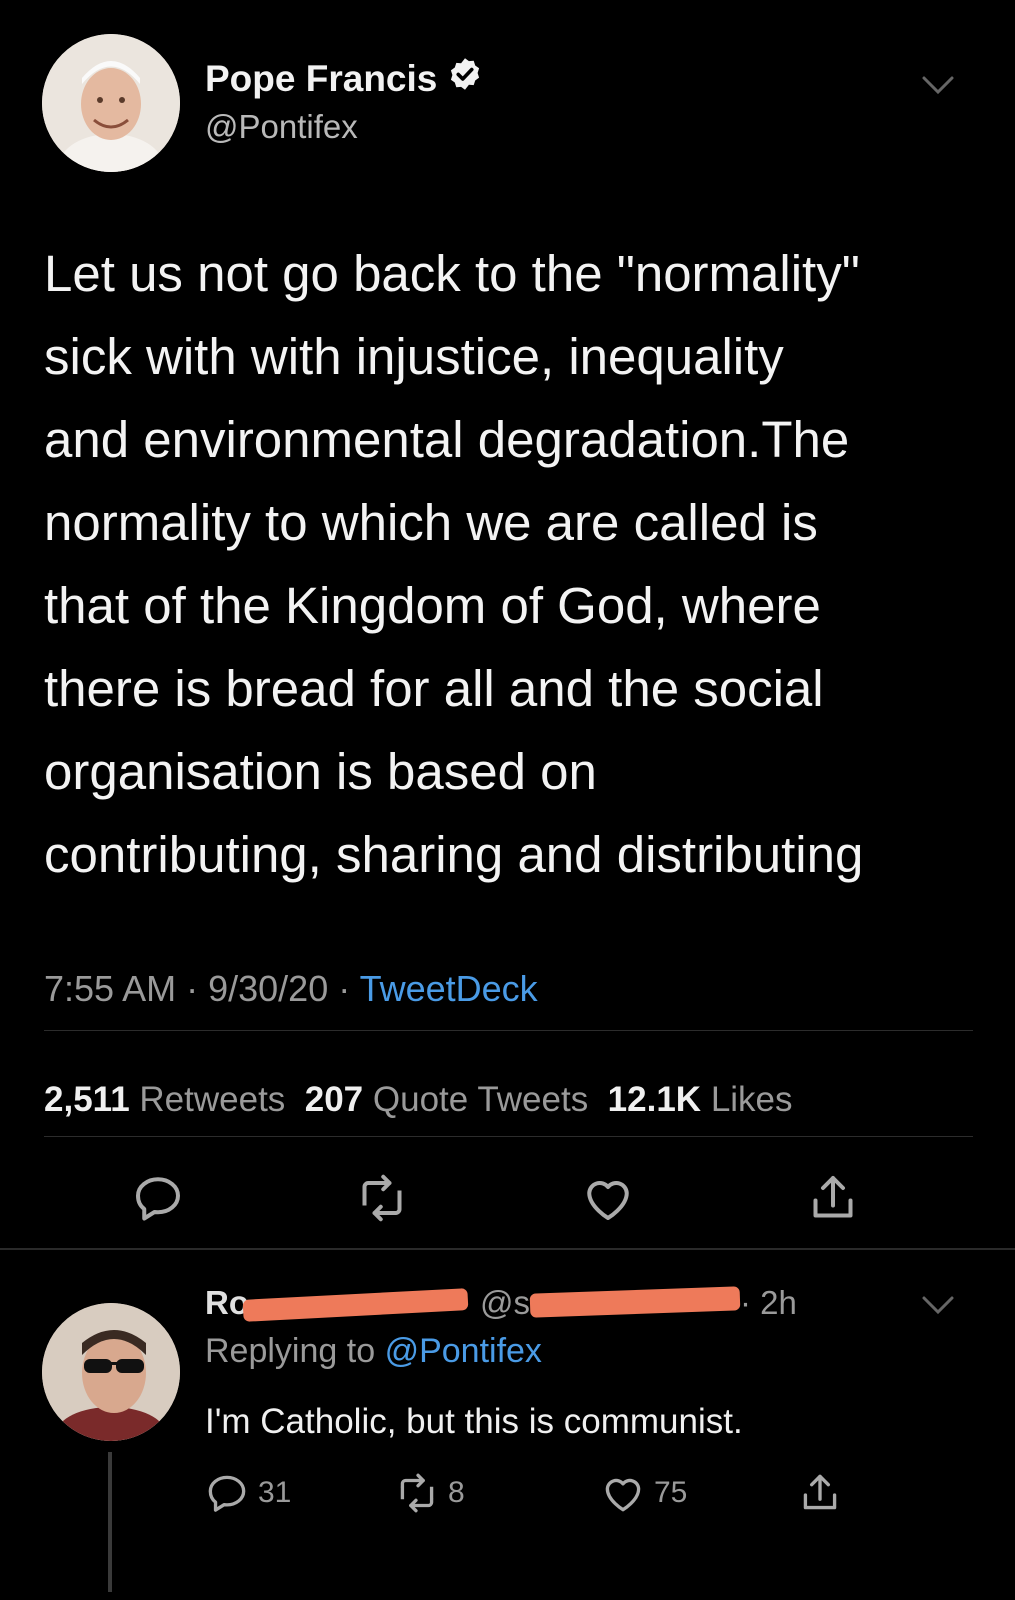  What do you see at coordinates (110, 1522) in the screenshot?
I see `thread-line` at bounding box center [110, 1522].